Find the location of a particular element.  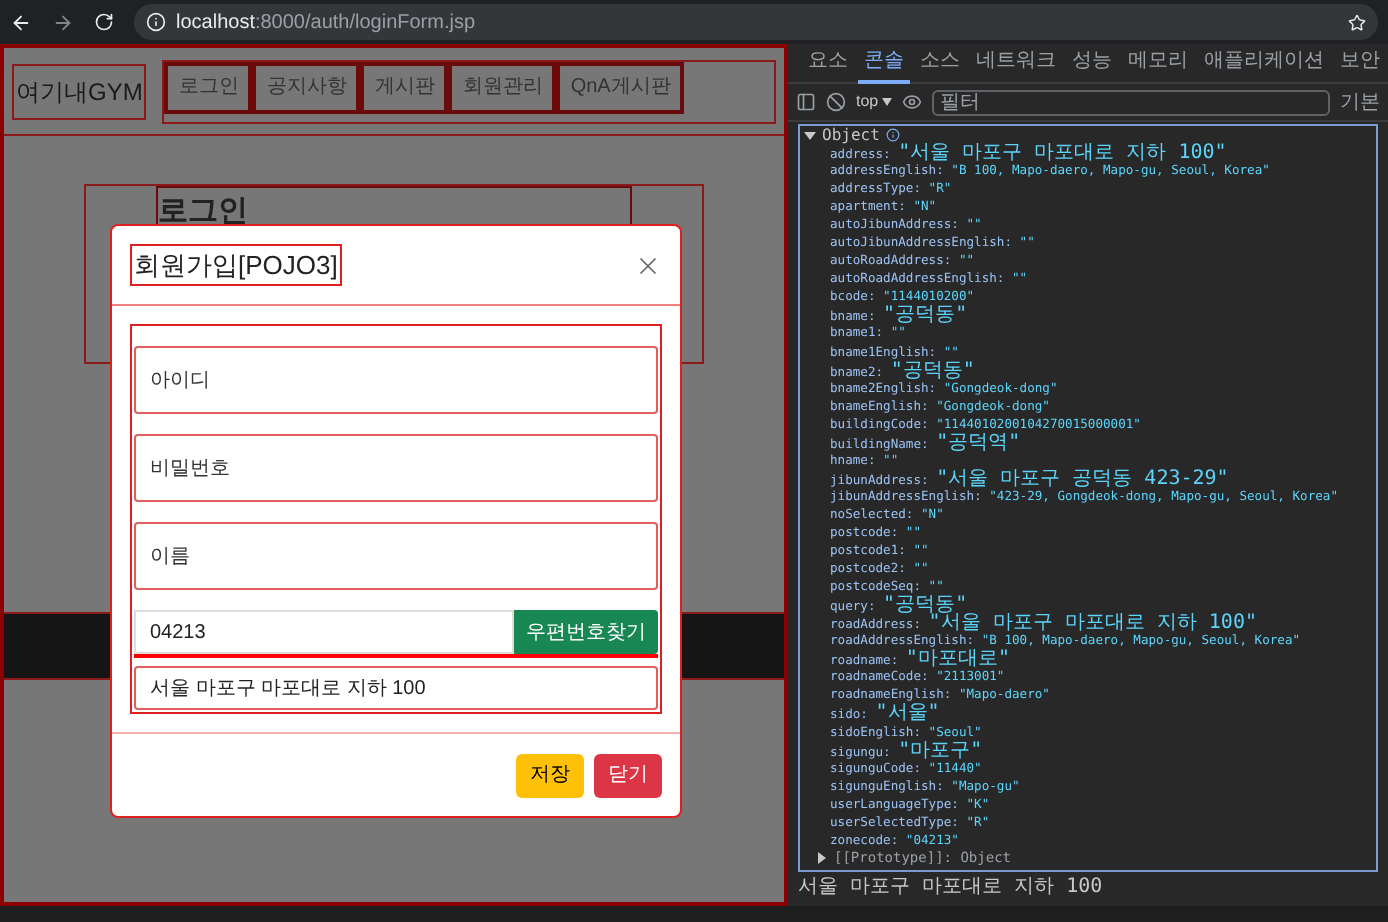

nav-link: QnA게시판 is located at coordinates (620, 87).